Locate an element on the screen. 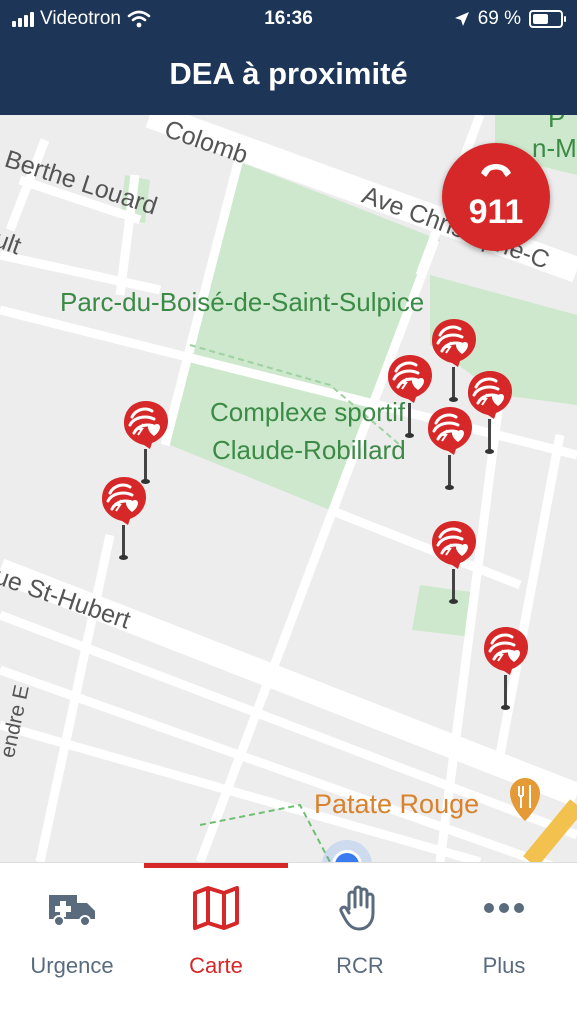  tab-rcr-label: RCR is located at coordinates (360, 965).